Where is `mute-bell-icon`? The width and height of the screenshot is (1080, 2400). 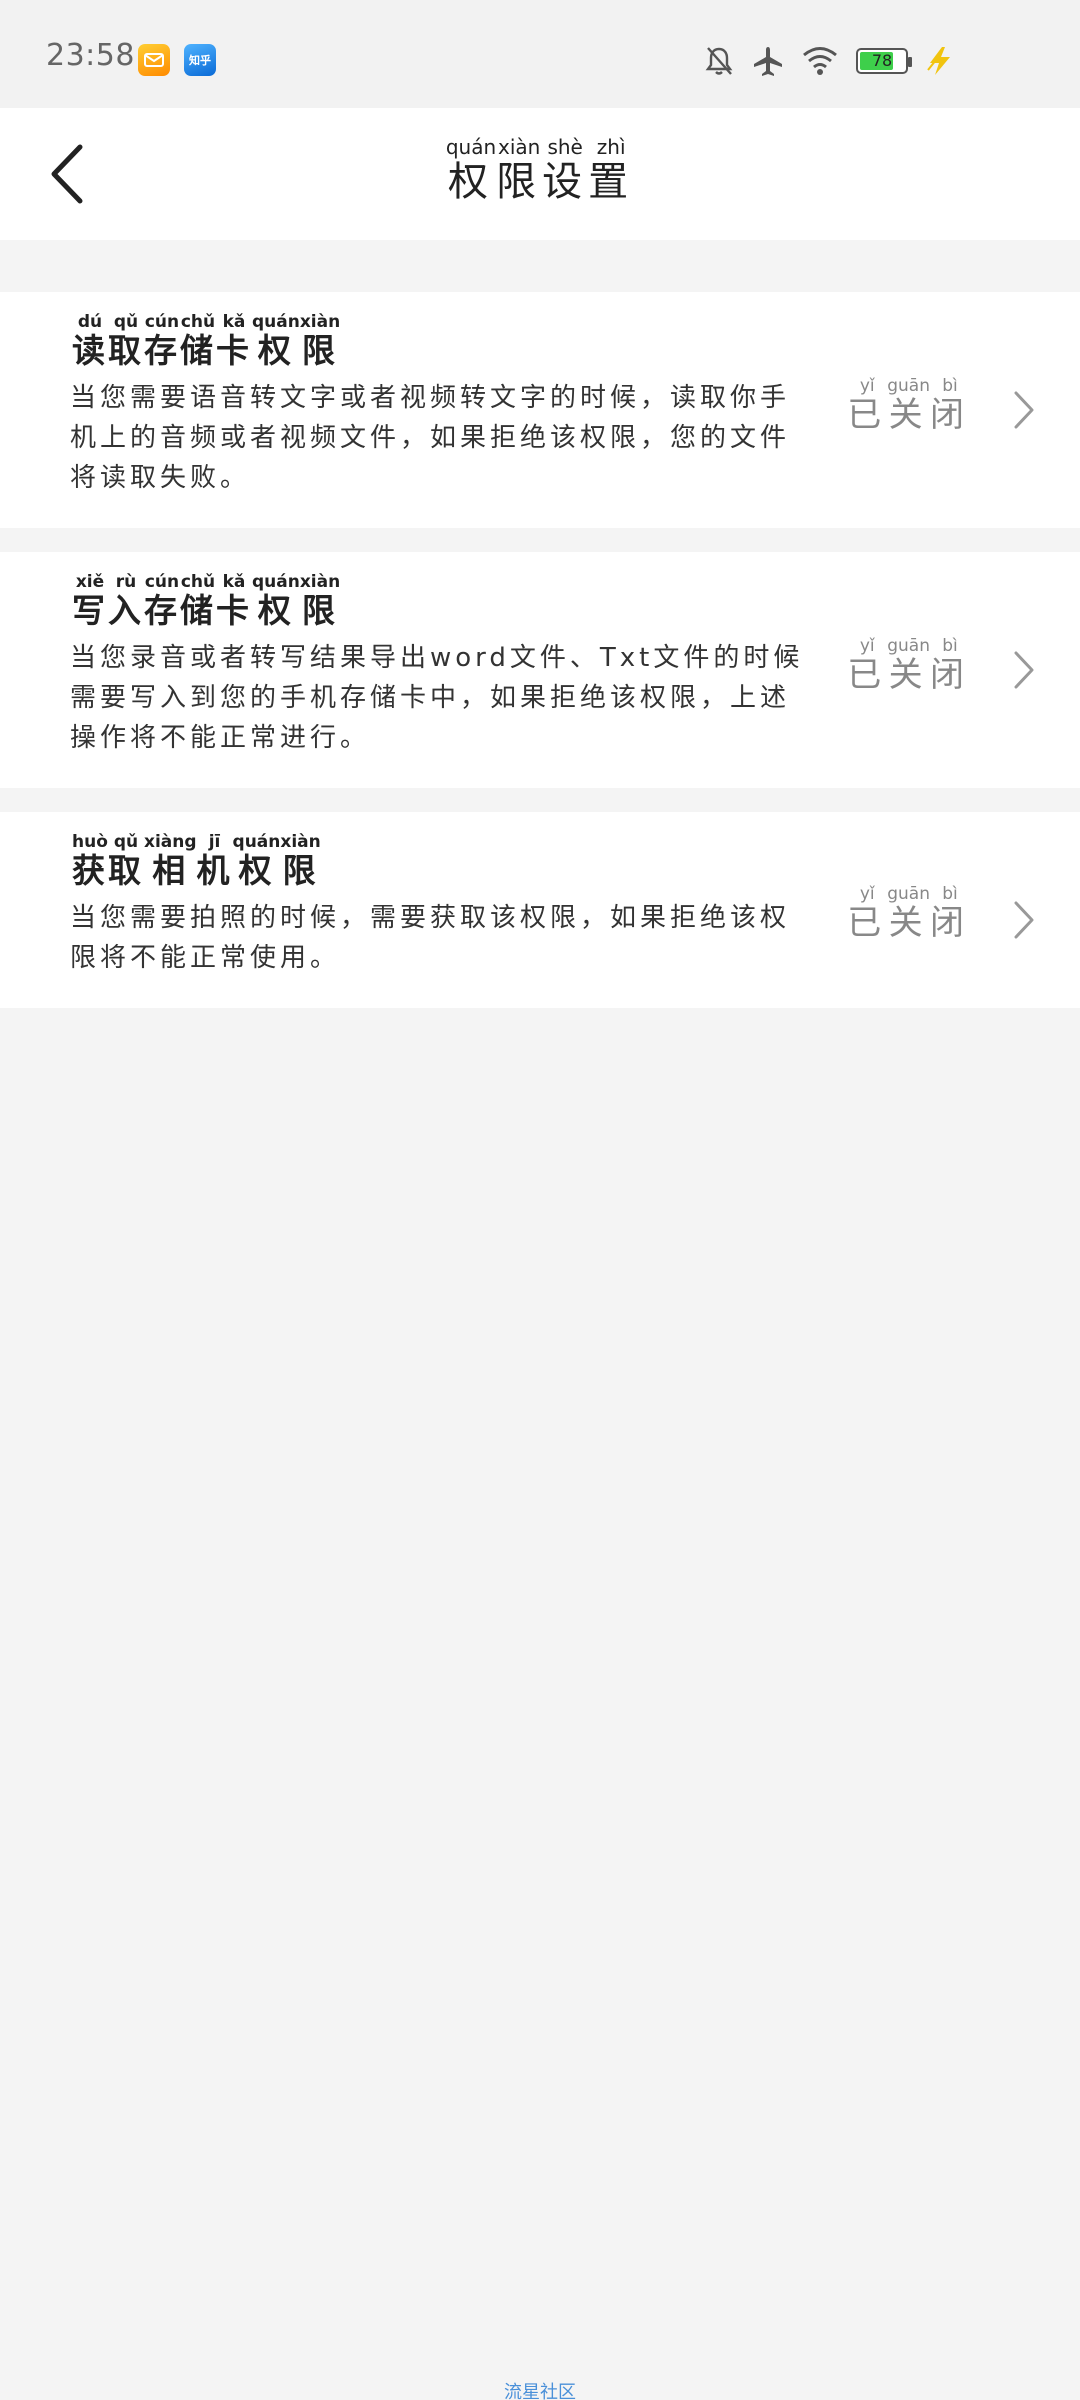 mute-bell-icon is located at coordinates (719, 61).